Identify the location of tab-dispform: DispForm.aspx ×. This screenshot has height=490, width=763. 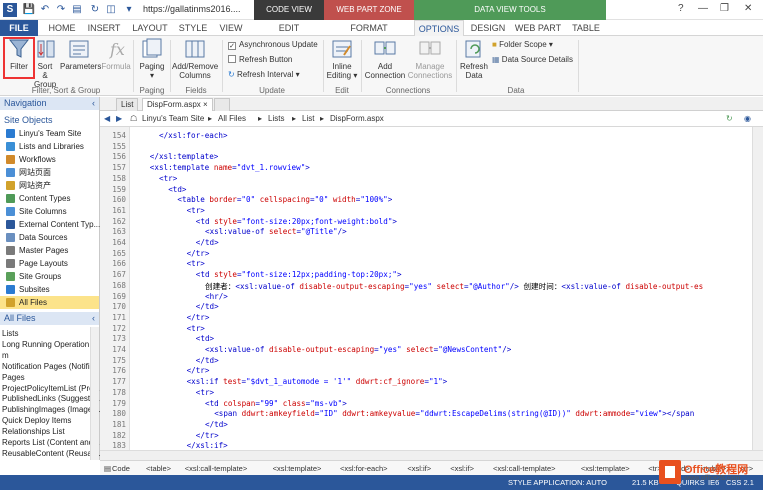
(177, 104).